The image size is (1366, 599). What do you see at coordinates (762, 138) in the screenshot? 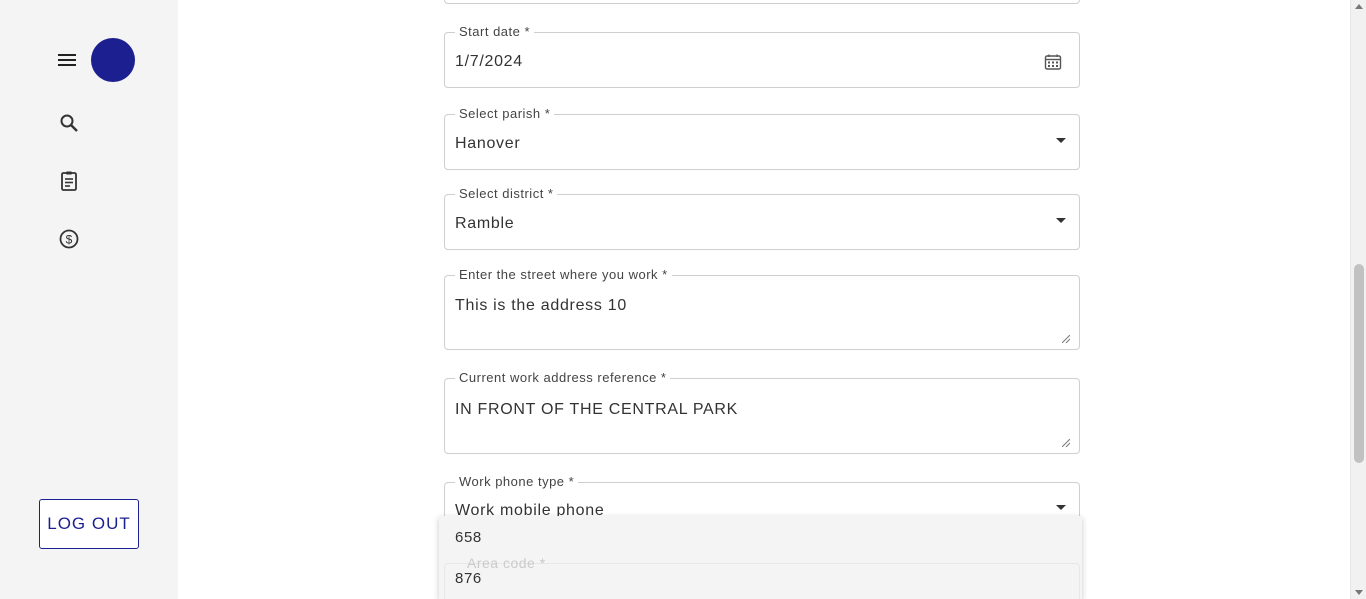
I see `parish-select: Select parish * Hanover` at bounding box center [762, 138].